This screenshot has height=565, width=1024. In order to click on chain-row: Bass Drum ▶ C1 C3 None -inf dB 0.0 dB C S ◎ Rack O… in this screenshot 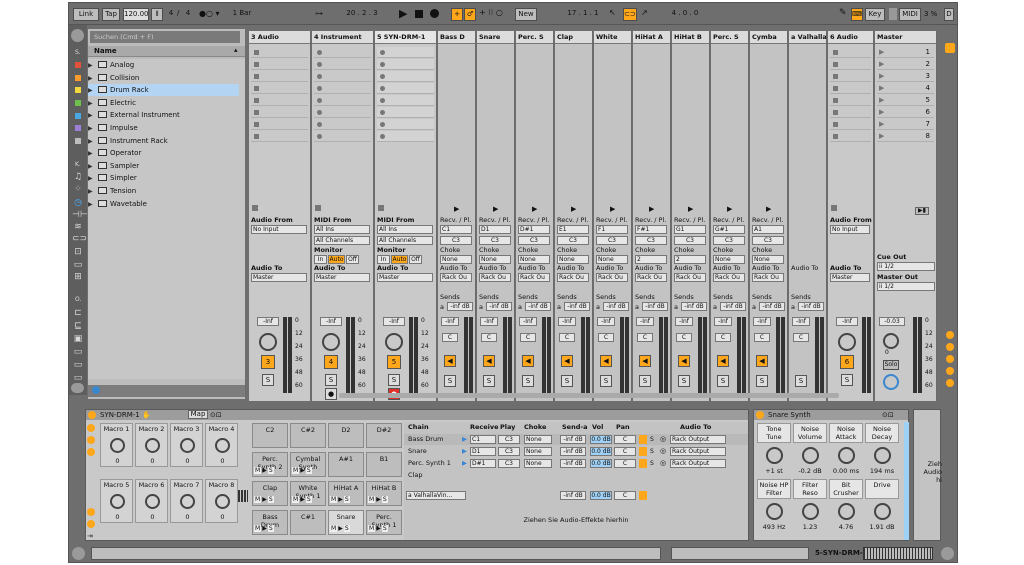, I will do `click(576, 439)`.